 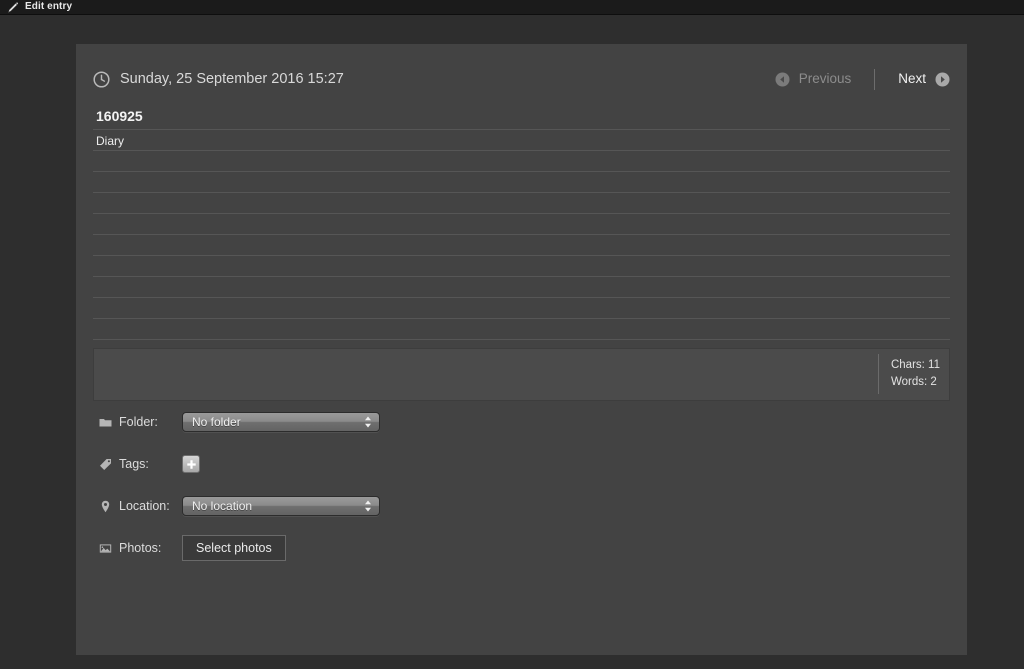 What do you see at coordinates (825, 79) in the screenshot?
I see `previous-label: Previous` at bounding box center [825, 79].